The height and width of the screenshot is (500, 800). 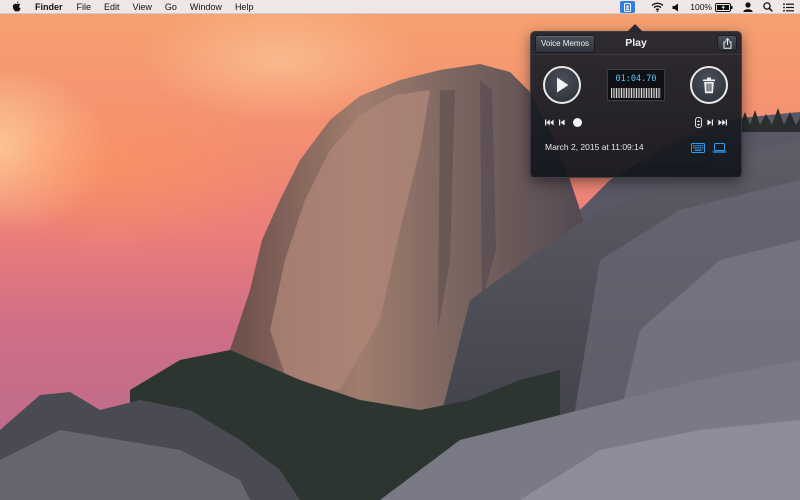 I want to click on play-button, so click(x=562, y=85).